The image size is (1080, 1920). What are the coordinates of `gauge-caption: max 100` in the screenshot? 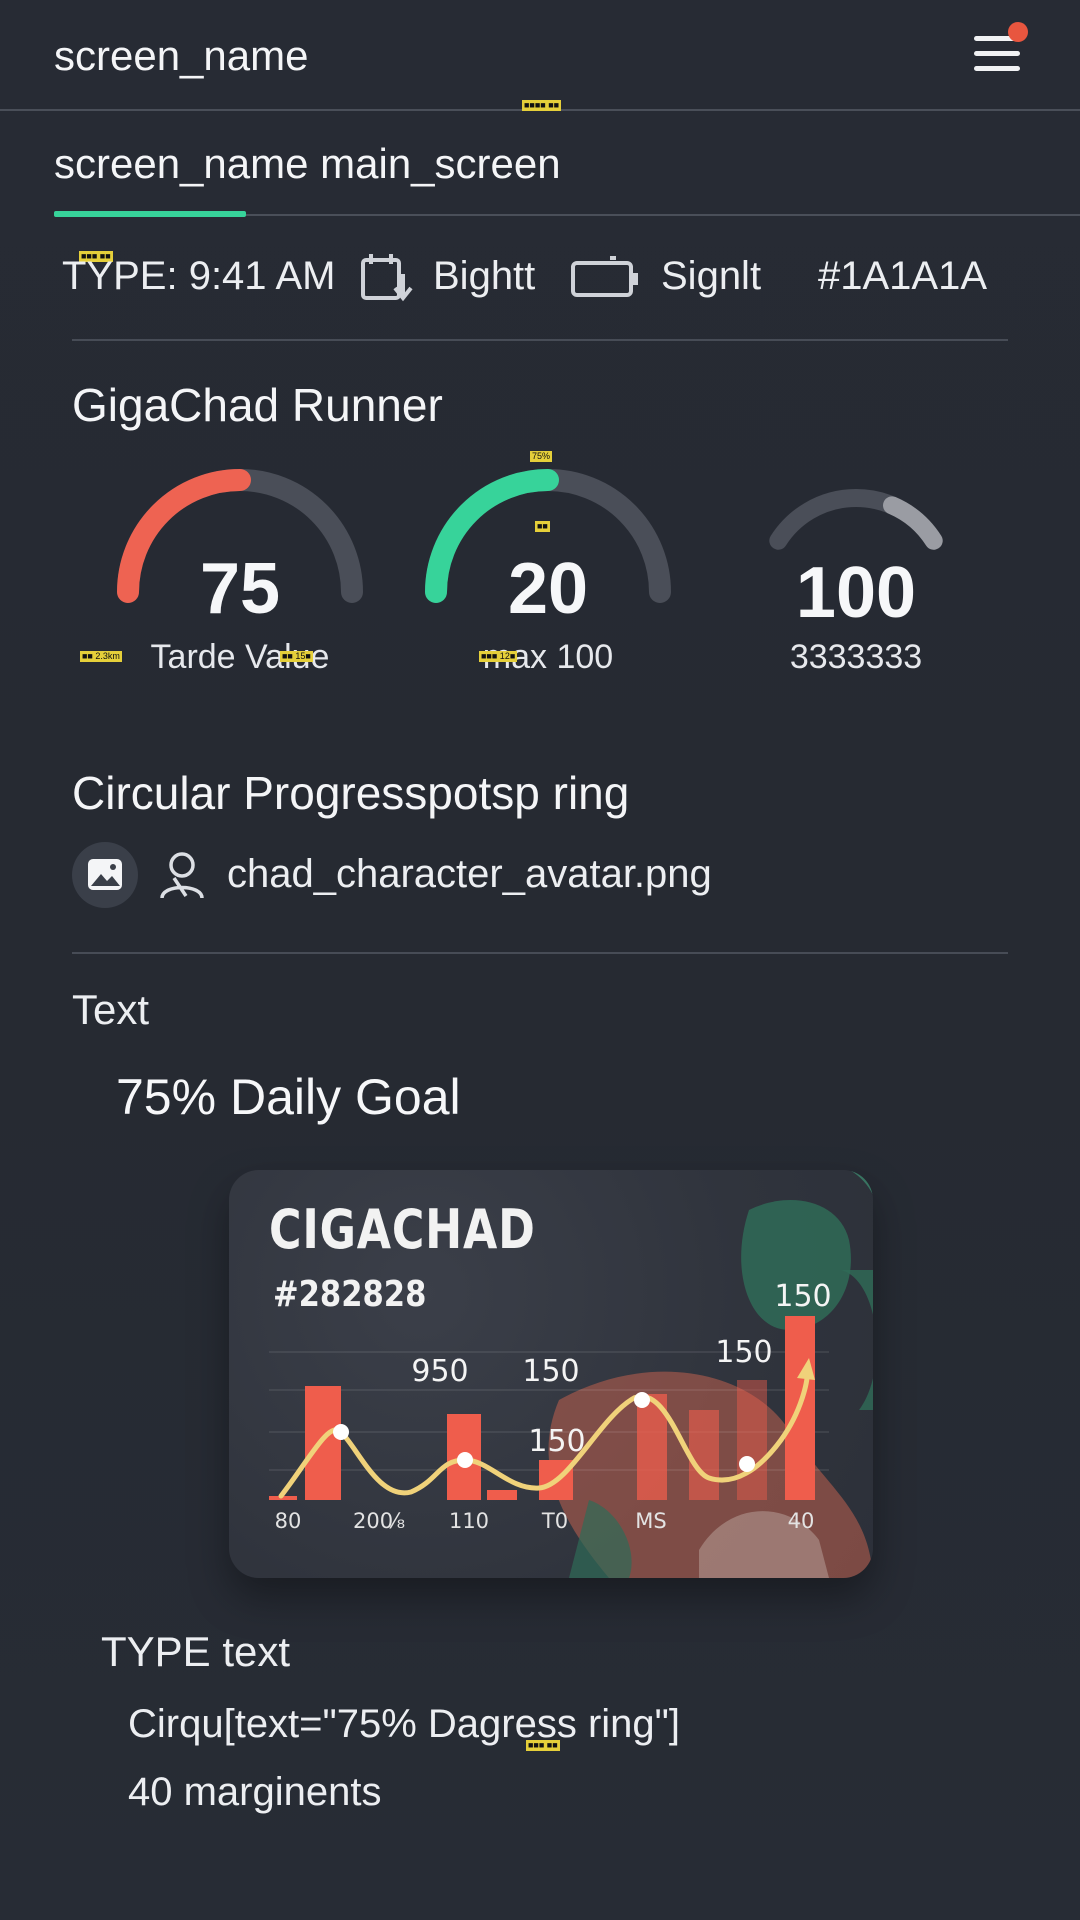 It's located at (548, 657).